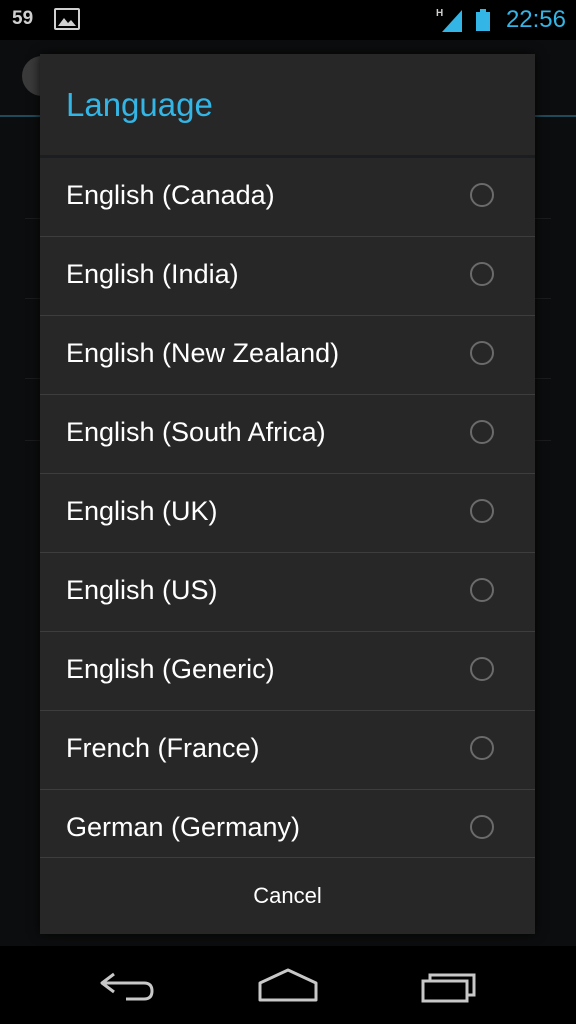  What do you see at coordinates (128, 986) in the screenshot?
I see `back-icon` at bounding box center [128, 986].